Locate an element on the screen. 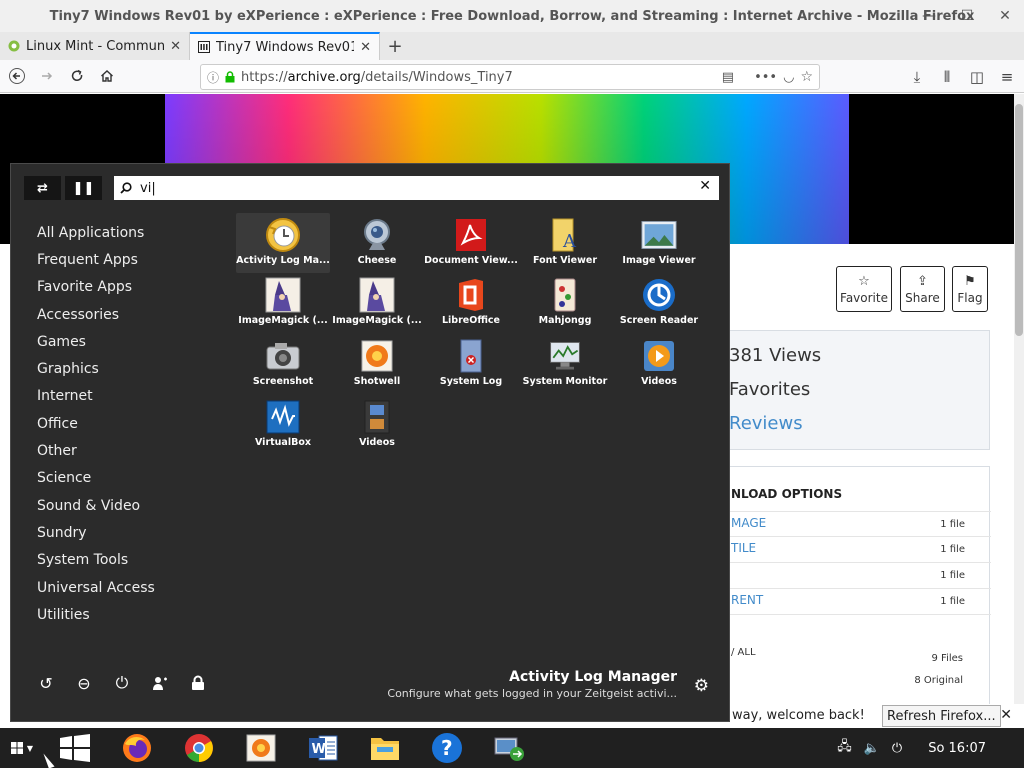  stats-panel: 381 Views Favorites Reviews is located at coordinates (845, 390).